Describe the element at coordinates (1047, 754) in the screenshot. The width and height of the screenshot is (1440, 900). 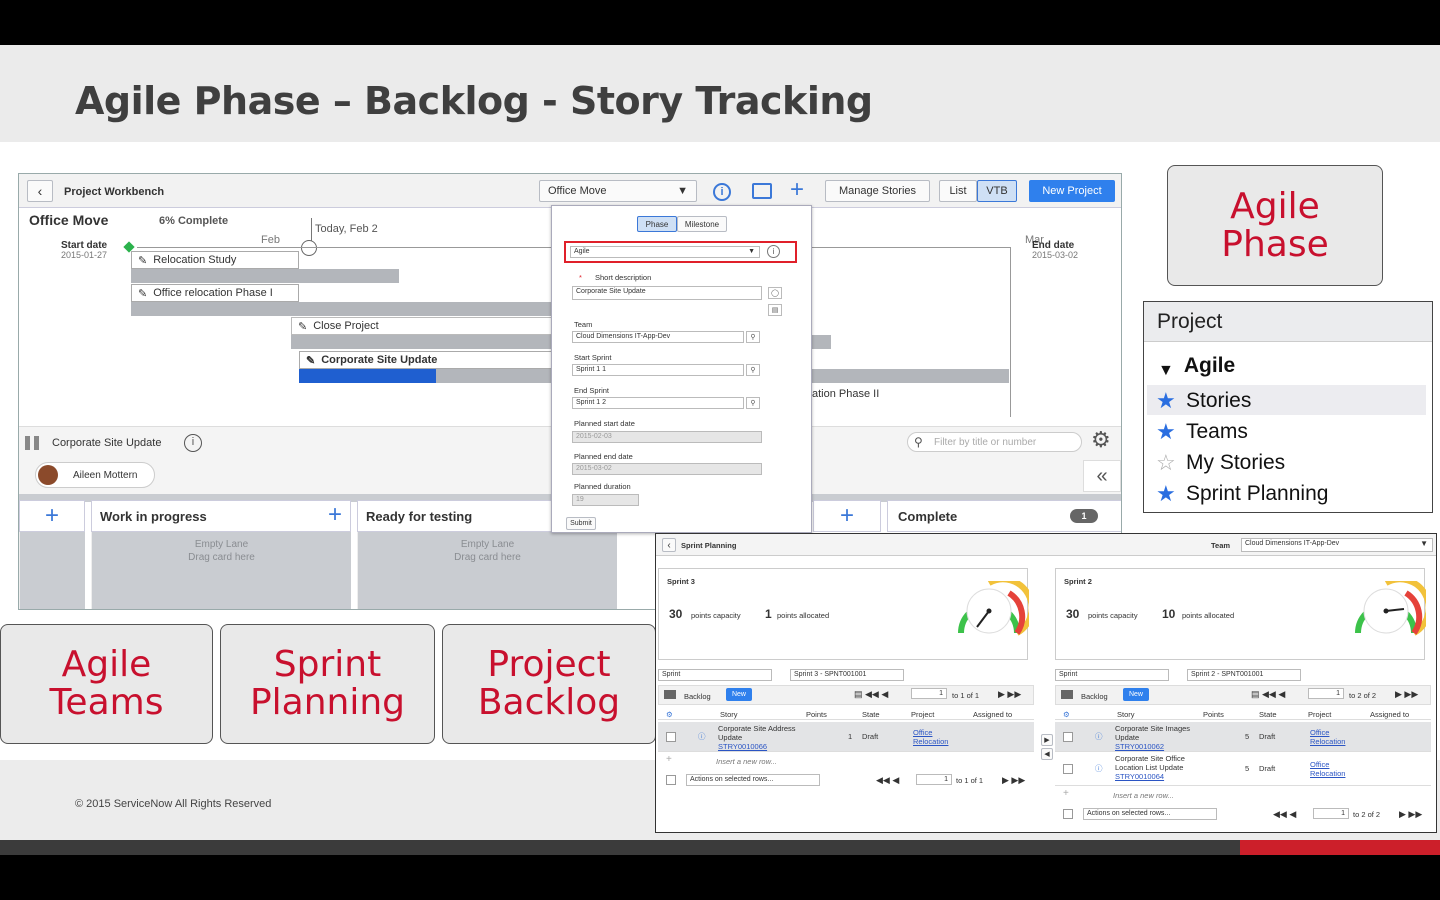
I see `move-left-button: ◀` at that location.